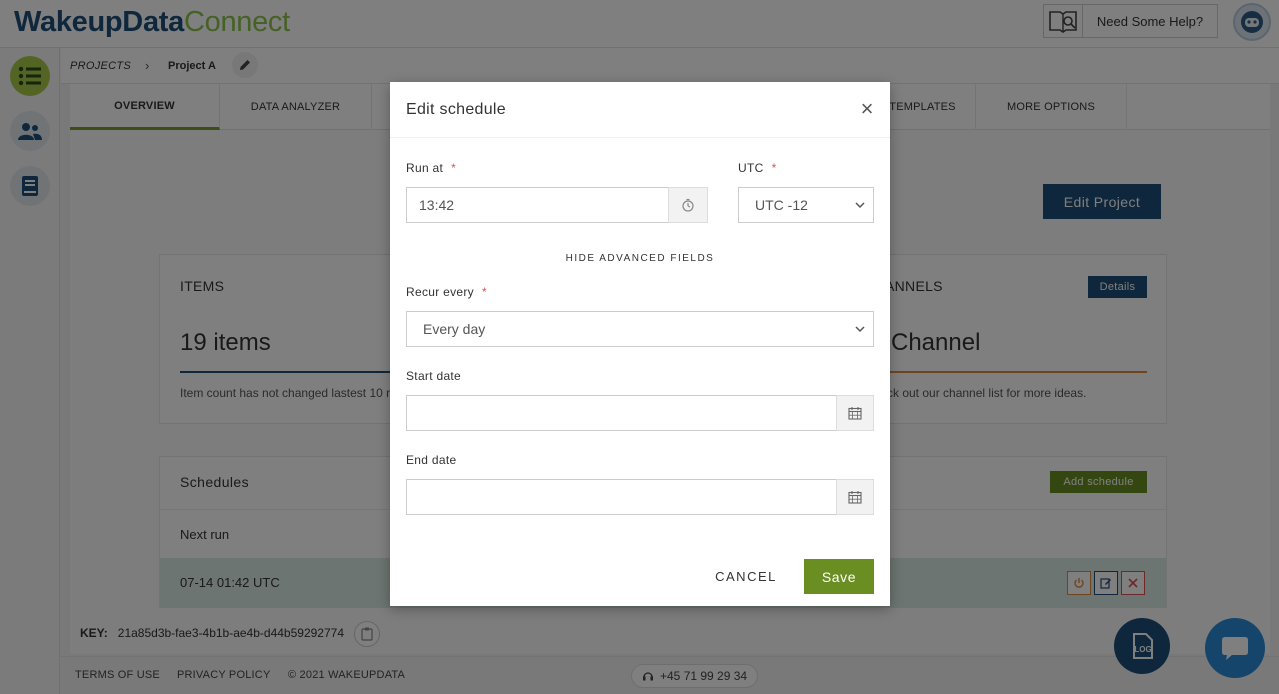  What do you see at coordinates (431, 460) in the screenshot?
I see `end-date-label: End date` at bounding box center [431, 460].